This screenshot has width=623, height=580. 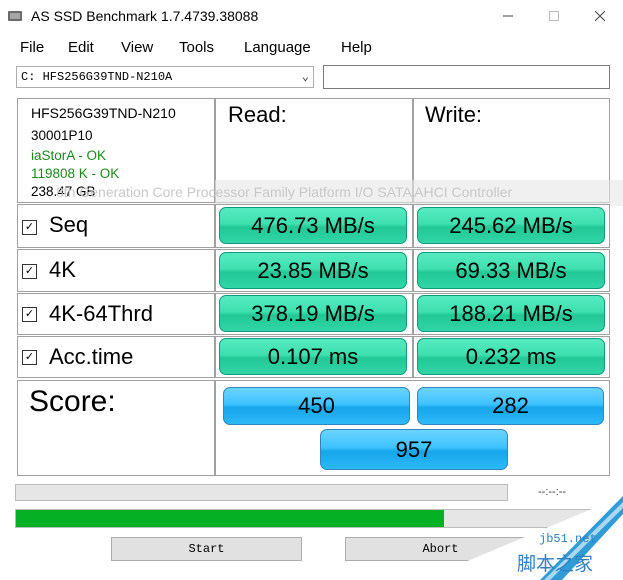 I want to click on close-button, so click(x=600, y=16).